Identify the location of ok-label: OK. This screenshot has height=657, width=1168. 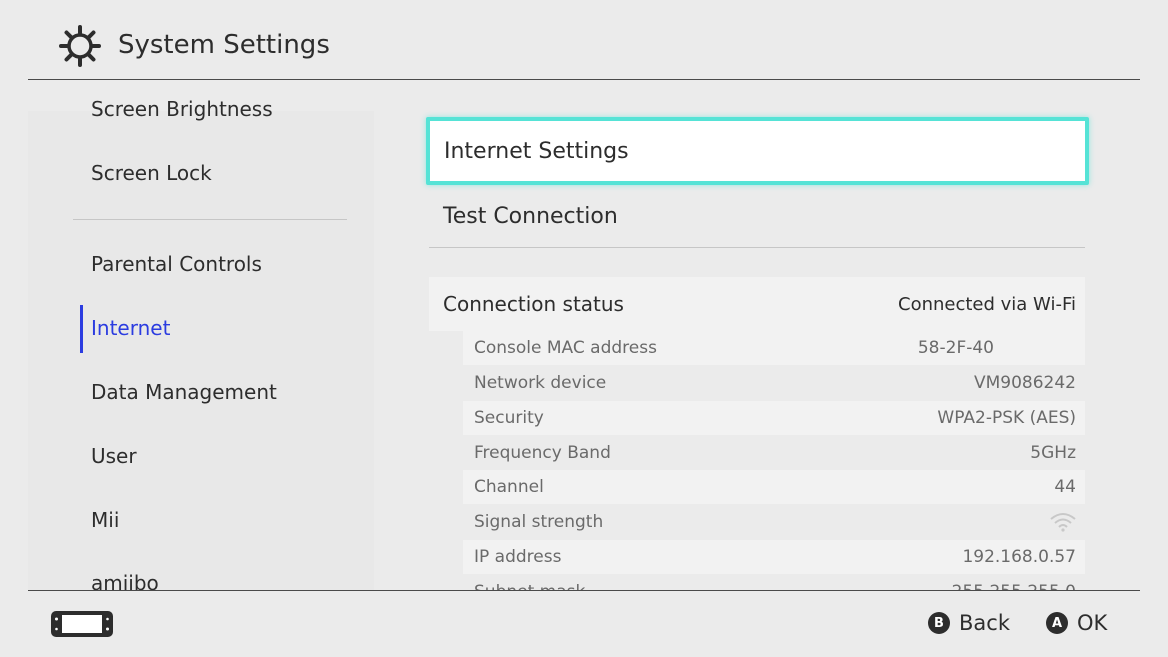
(1092, 623).